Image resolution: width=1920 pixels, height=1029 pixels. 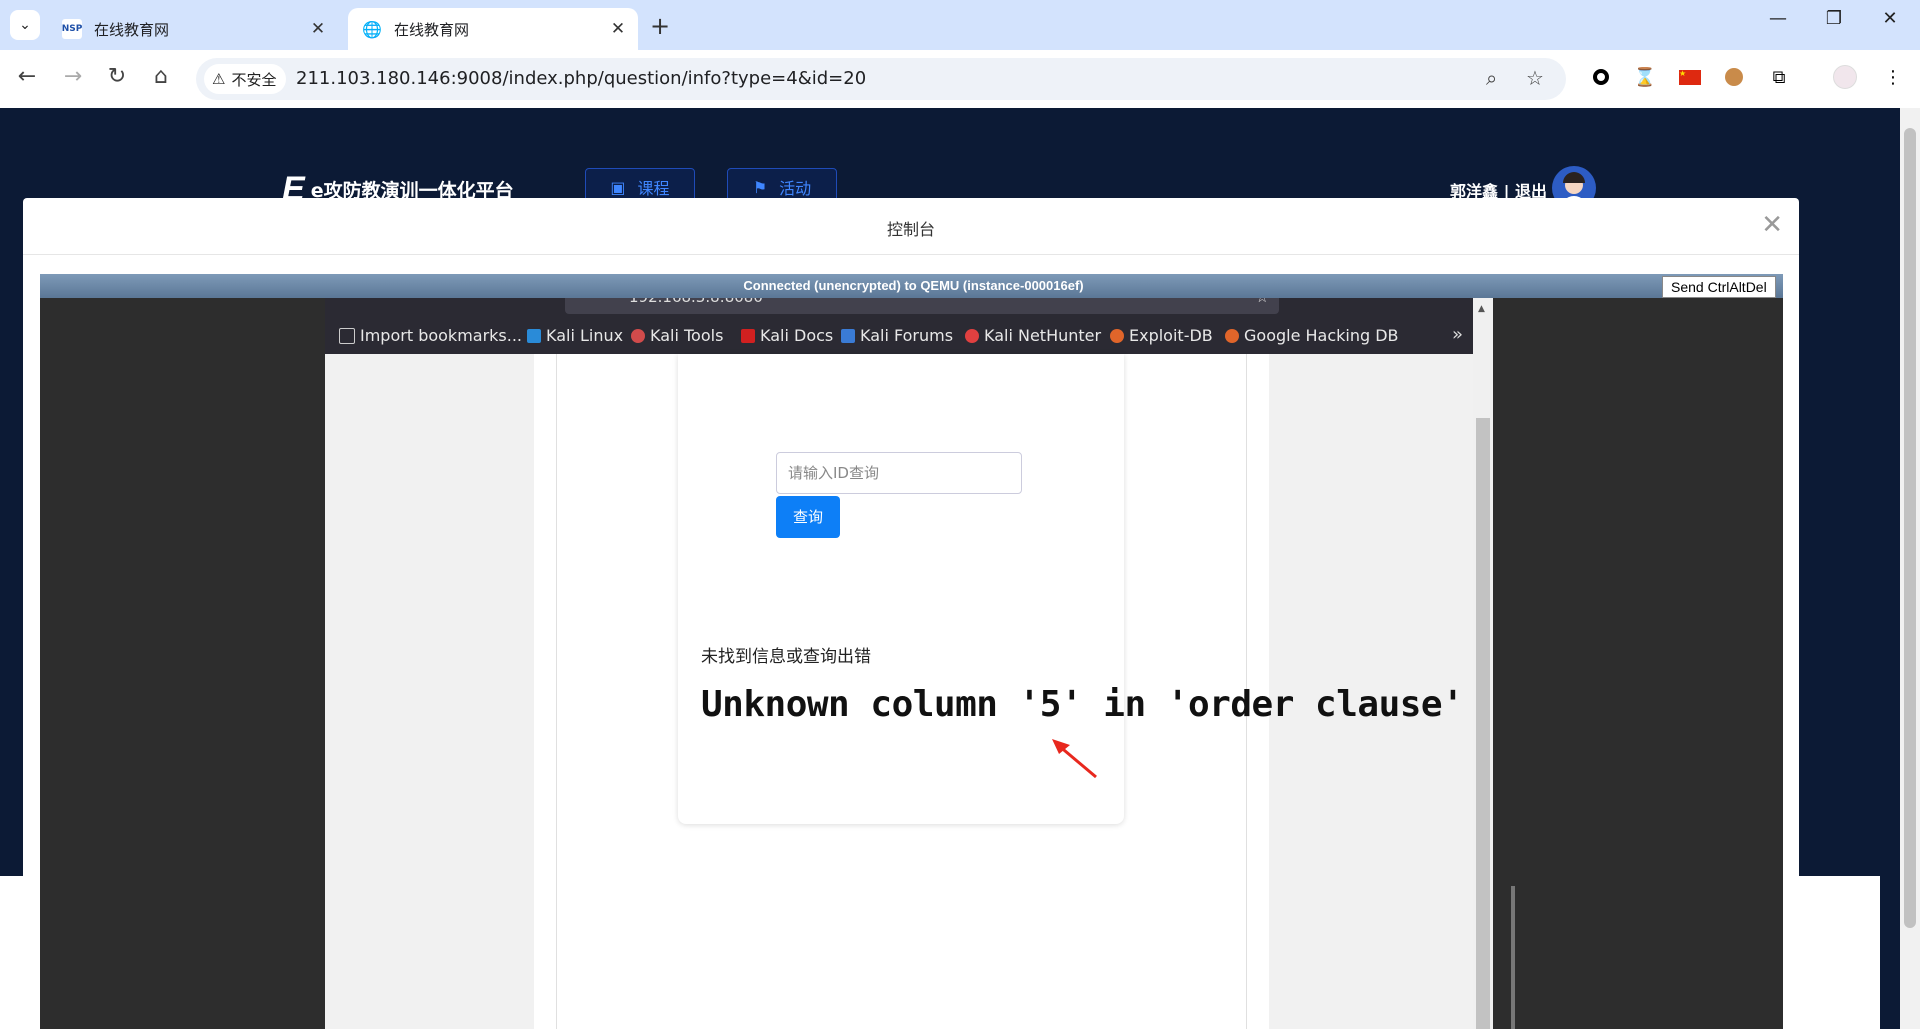 What do you see at coordinates (193, 29) in the screenshot?
I see `tab-1: NSP 在线教育网 ✕` at bounding box center [193, 29].